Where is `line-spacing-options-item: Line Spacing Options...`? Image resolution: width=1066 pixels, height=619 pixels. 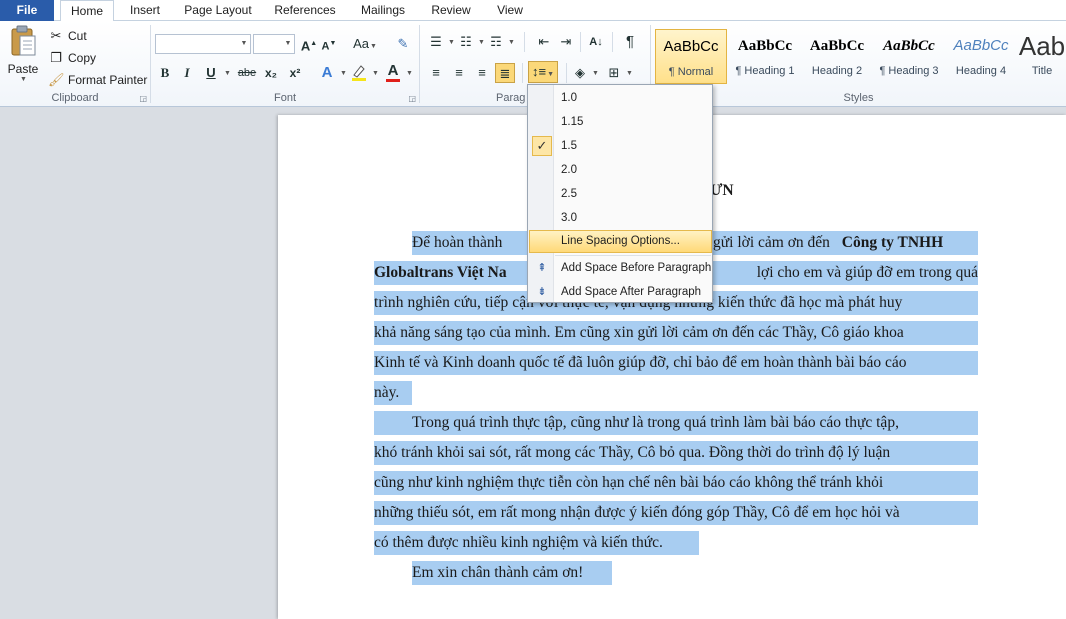
line-spacing-options-item: Line Spacing Options... is located at coordinates (620, 241).